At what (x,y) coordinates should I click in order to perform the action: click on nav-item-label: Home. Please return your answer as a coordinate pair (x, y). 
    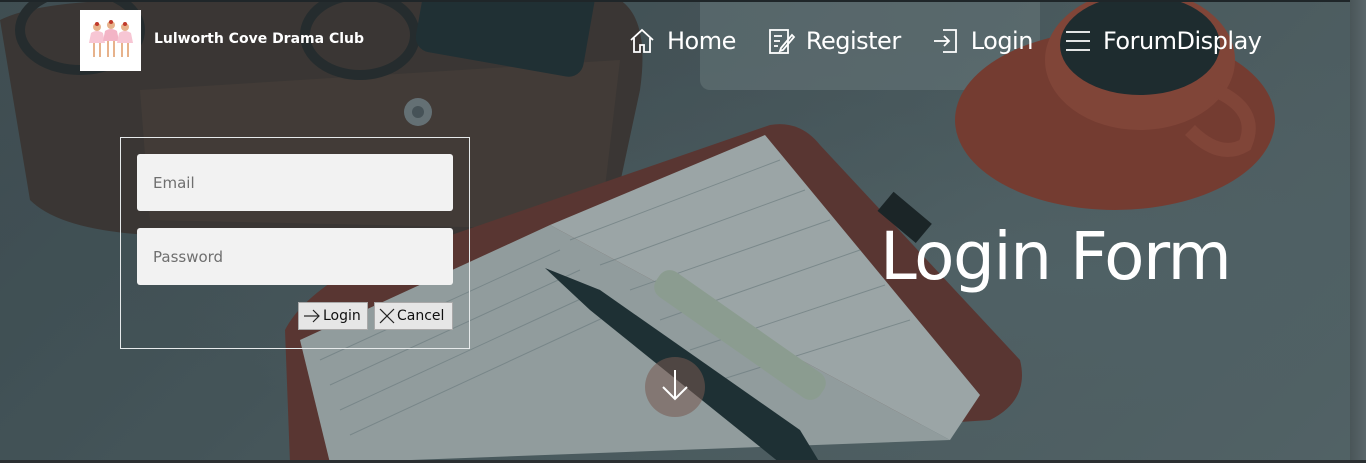
    Looking at the image, I should click on (701, 41).